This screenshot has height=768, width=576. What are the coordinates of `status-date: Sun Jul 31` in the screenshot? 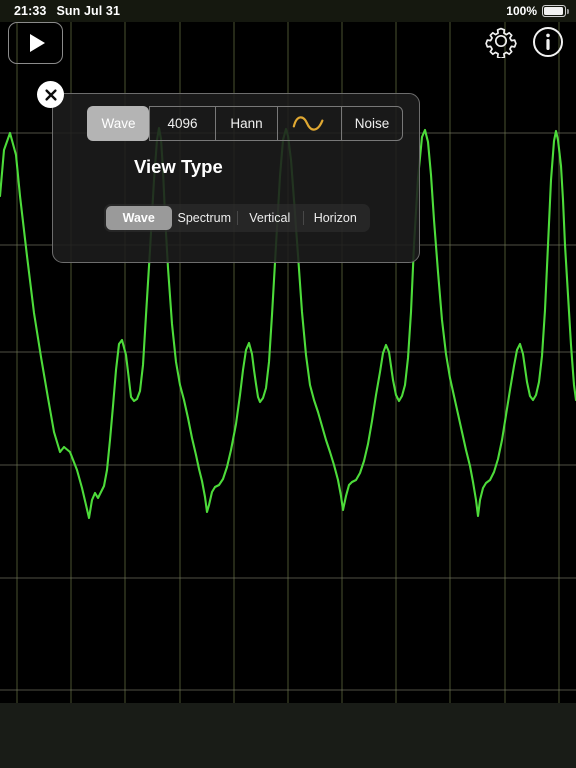 It's located at (88, 11).